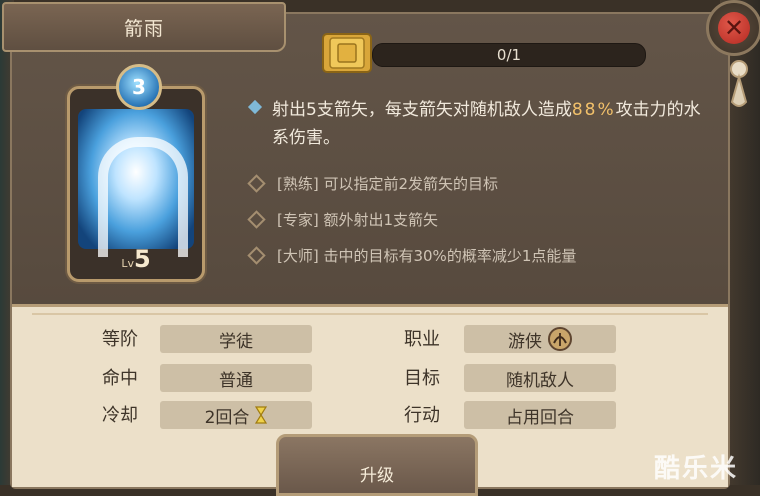 The width and height of the screenshot is (760, 496). Describe the element at coordinates (142, 259) in the screenshot. I see `level-value: 5` at that location.